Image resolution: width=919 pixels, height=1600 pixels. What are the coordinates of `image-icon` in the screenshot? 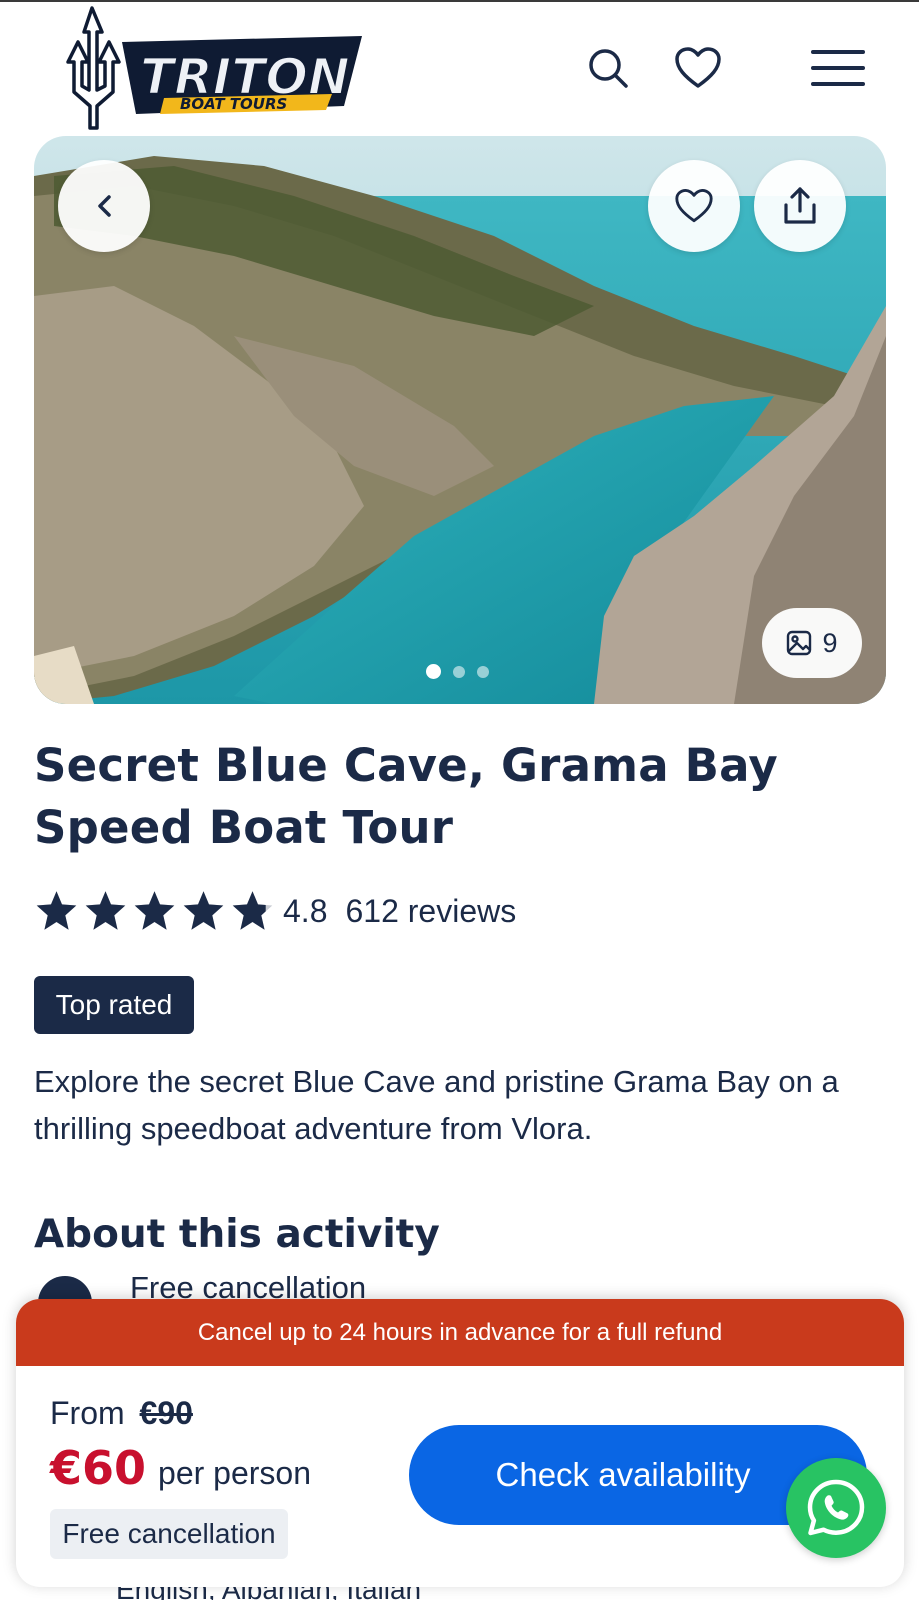 It's located at (799, 643).